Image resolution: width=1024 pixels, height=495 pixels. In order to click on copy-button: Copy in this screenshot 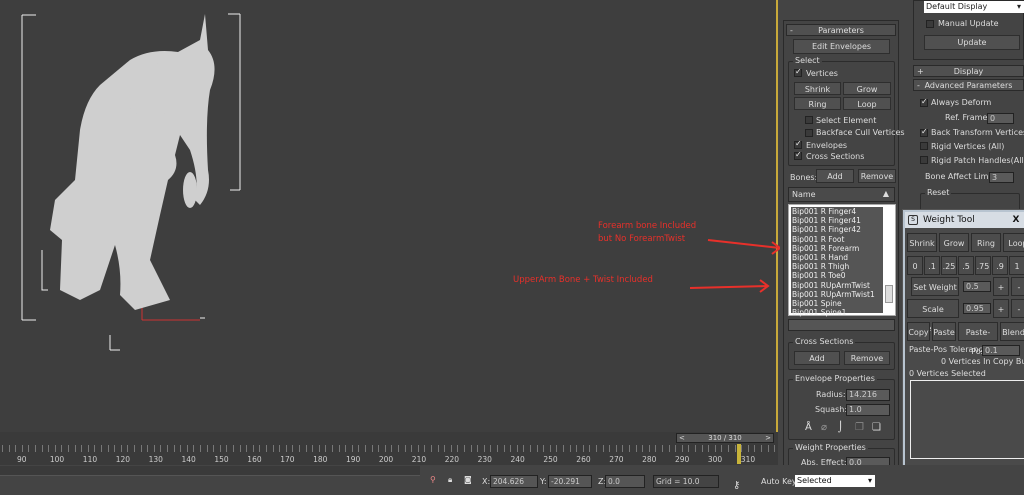, I will do `click(918, 331)`.